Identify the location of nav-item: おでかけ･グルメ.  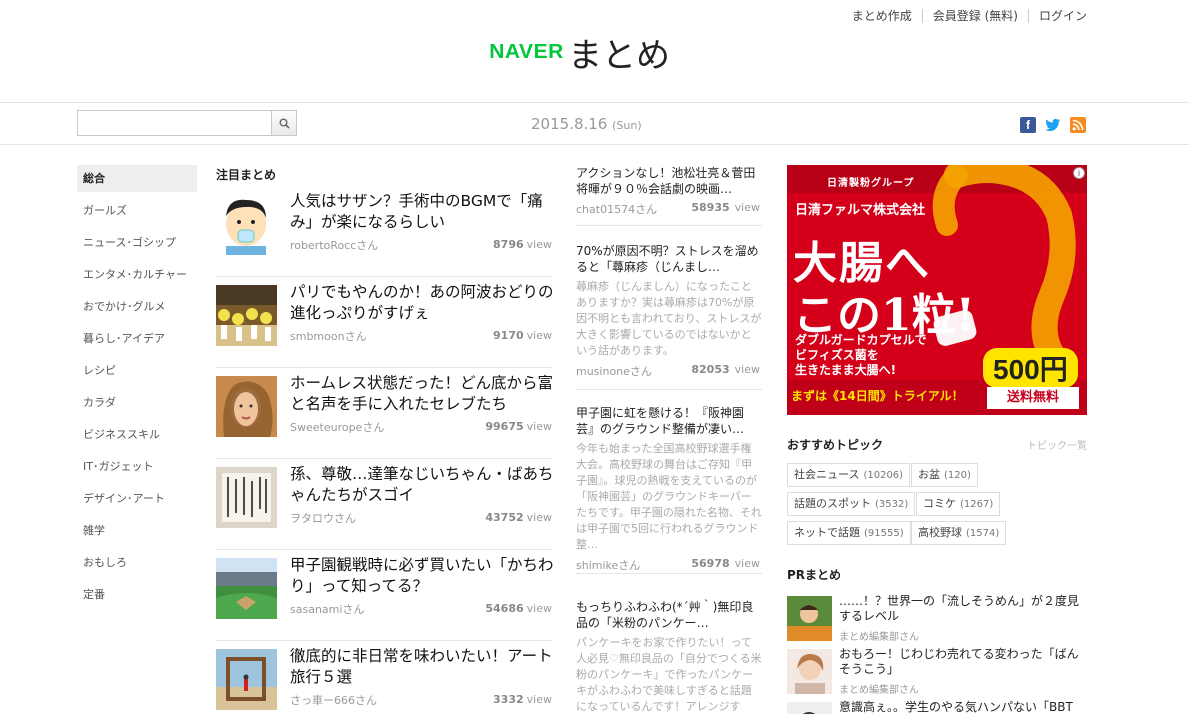
(137, 309).